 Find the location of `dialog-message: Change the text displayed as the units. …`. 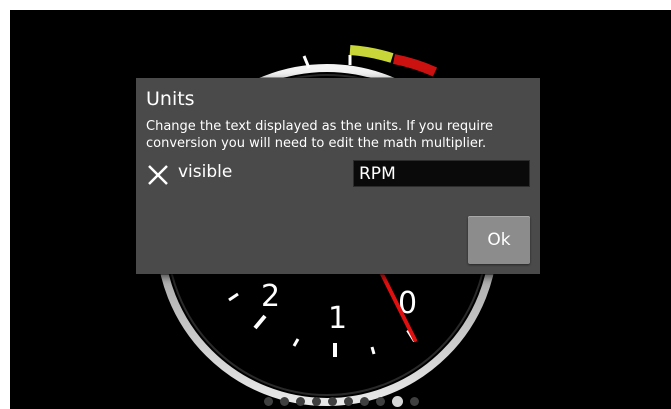

dialog-message: Change the text displayed as the units. … is located at coordinates (320, 135).